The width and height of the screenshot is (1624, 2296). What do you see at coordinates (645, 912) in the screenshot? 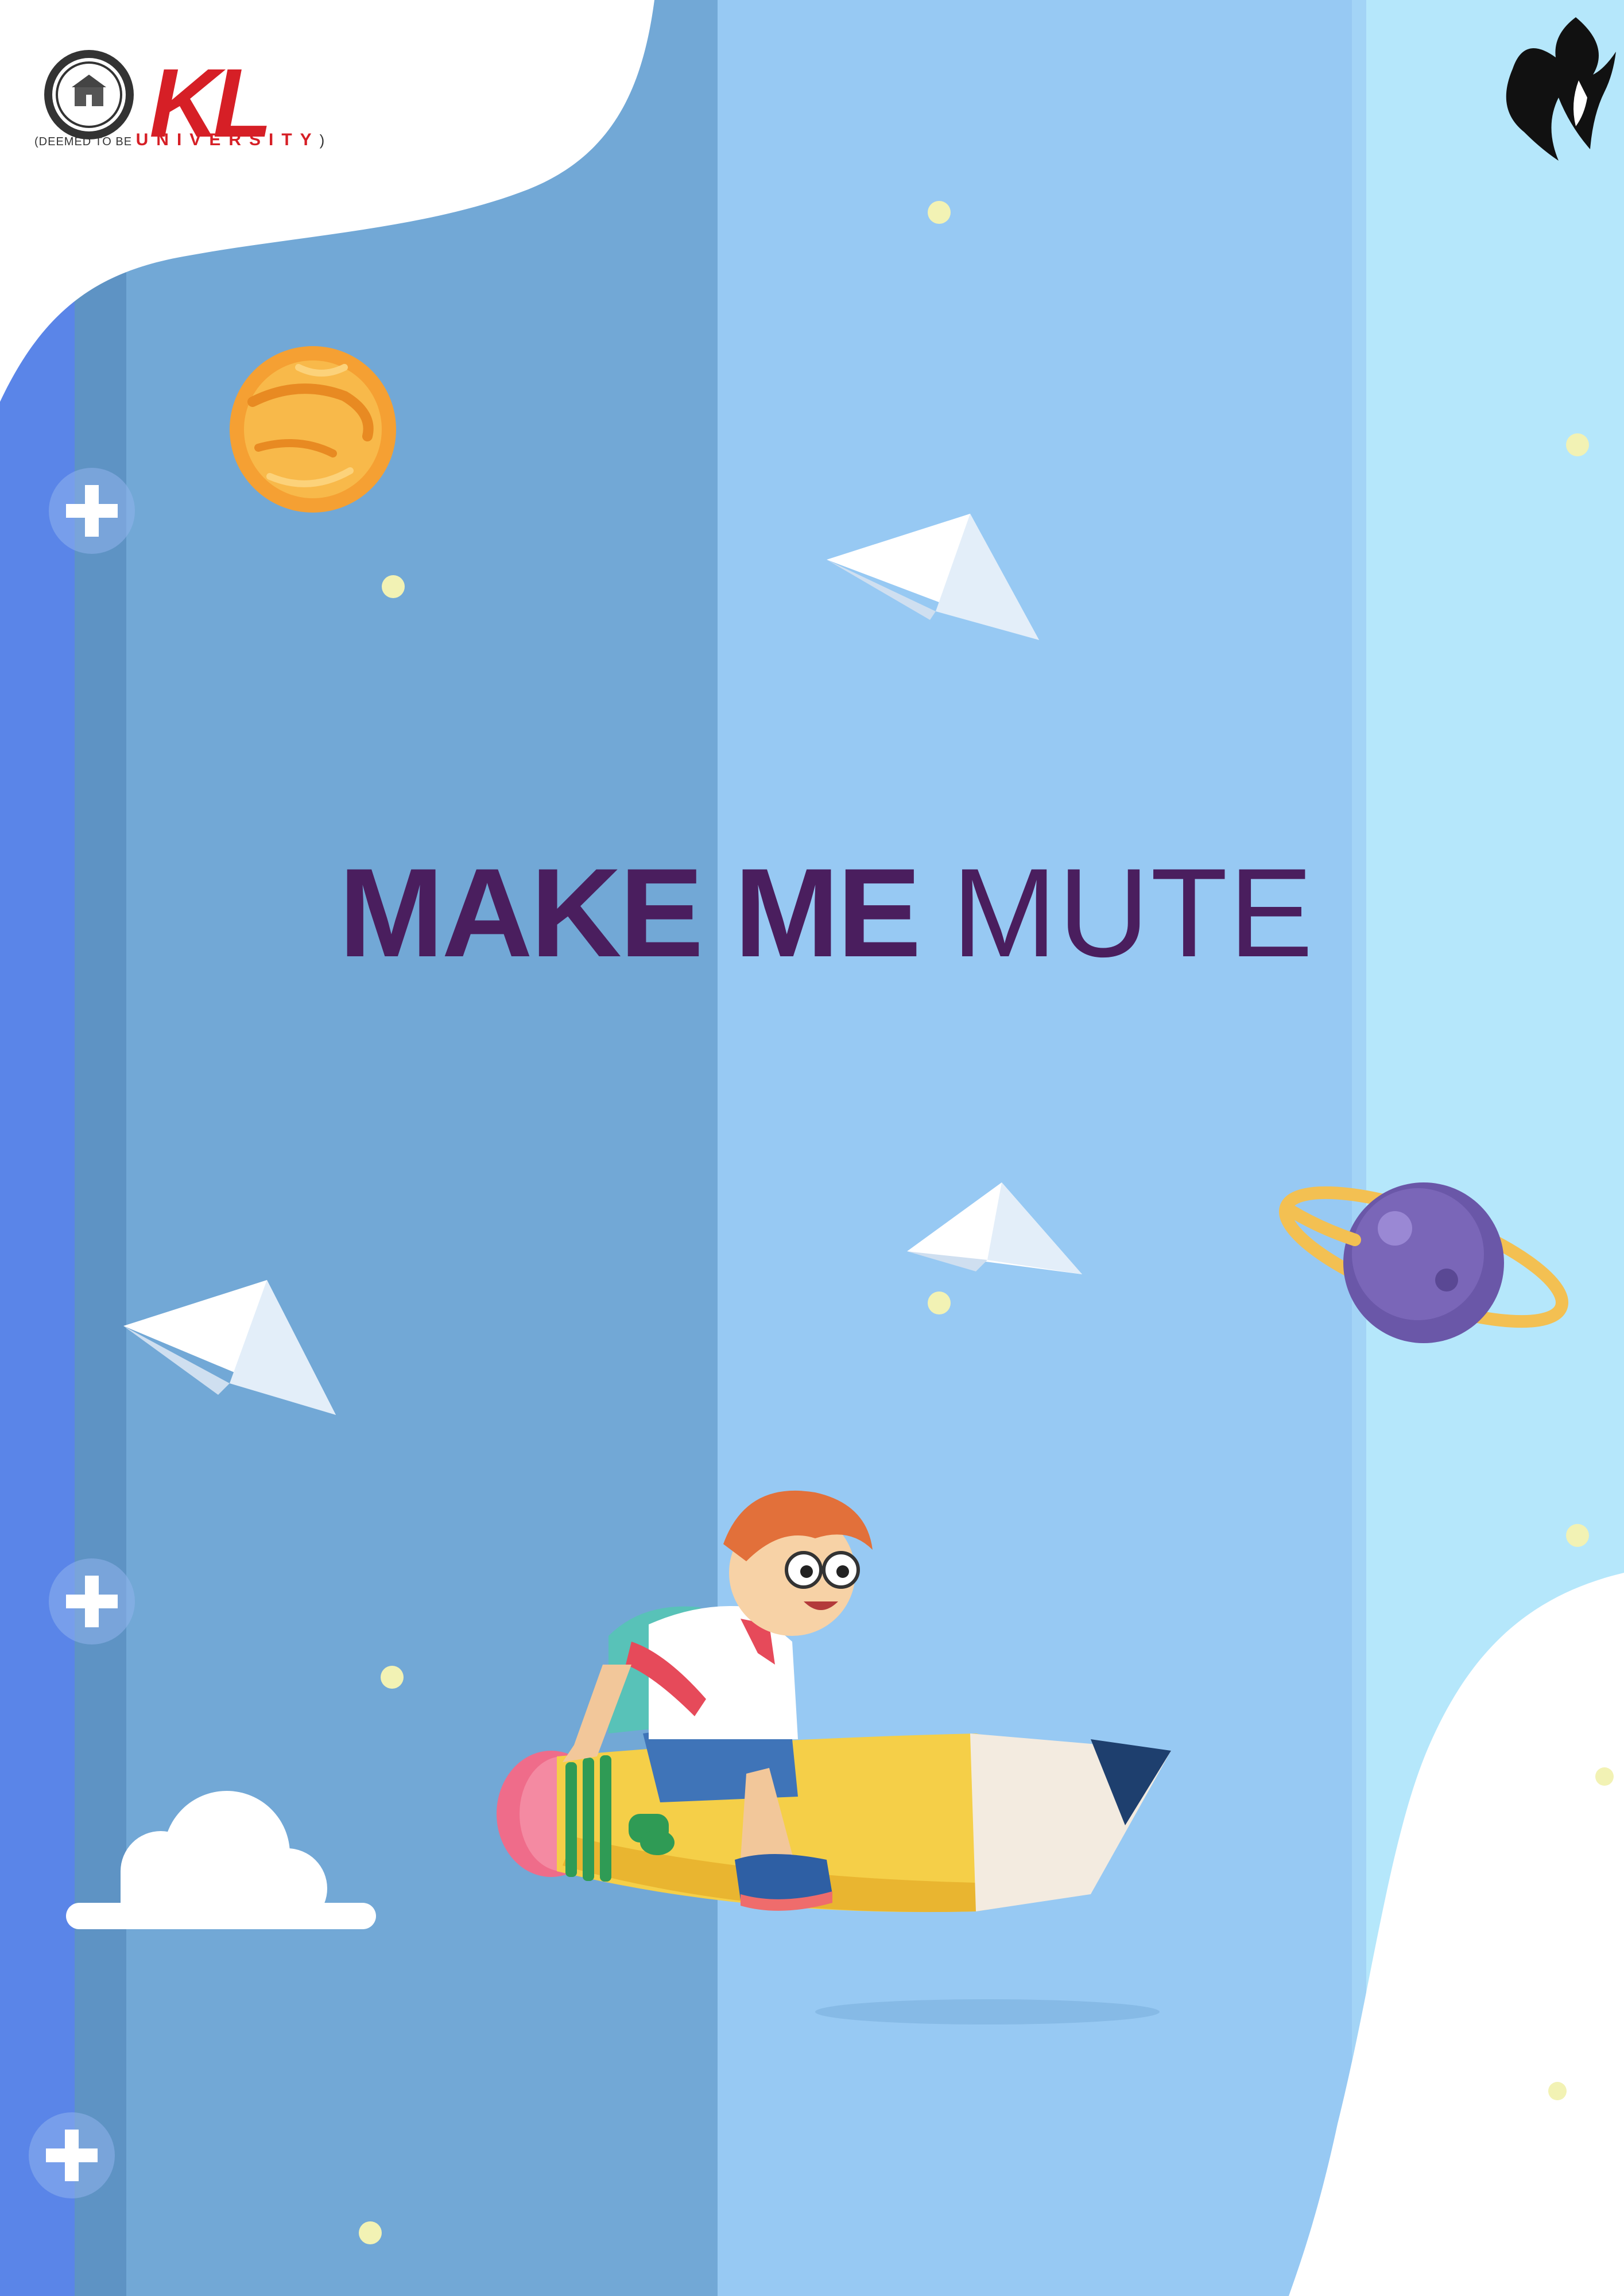
I see `title-bold: MAKE ME` at bounding box center [645, 912].